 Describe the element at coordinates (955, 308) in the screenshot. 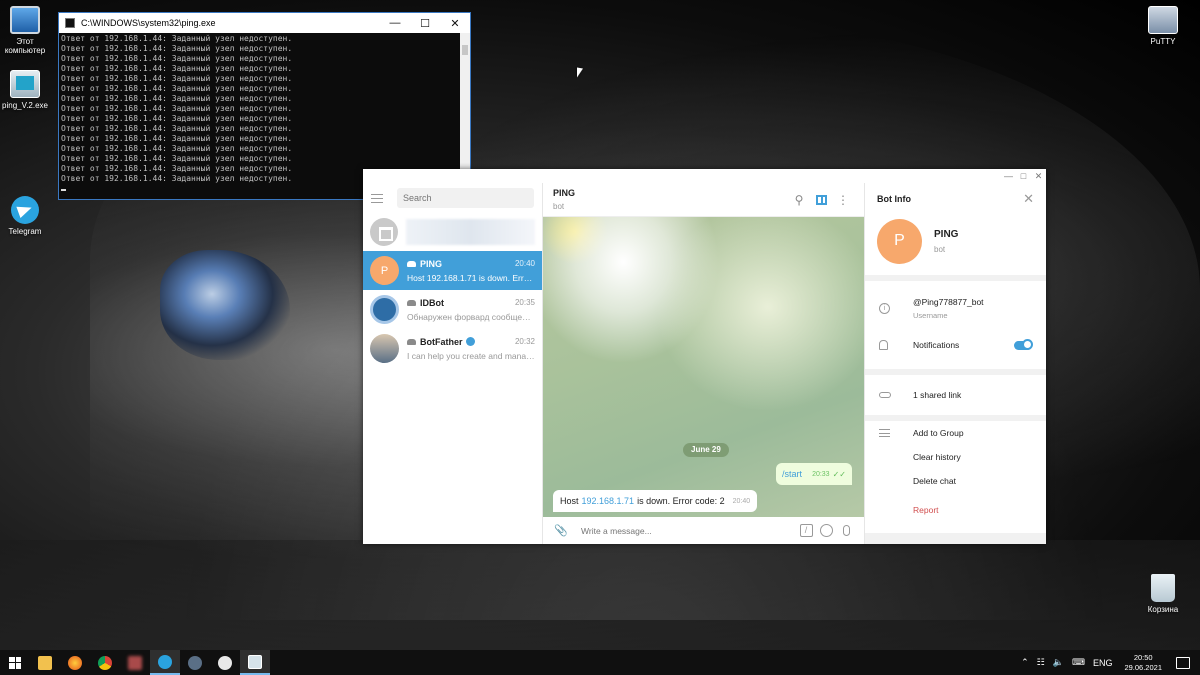

I see `username-row: i @Ping778877_bot Username` at that location.